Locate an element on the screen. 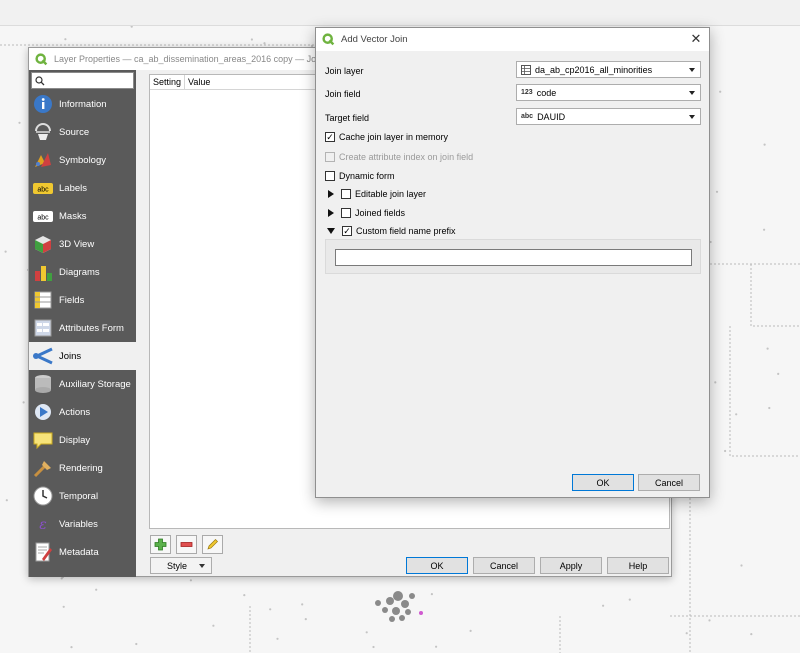 Image resolution: width=800 pixels, height=653 pixels. variables-icon: ε is located at coordinates (43, 524).